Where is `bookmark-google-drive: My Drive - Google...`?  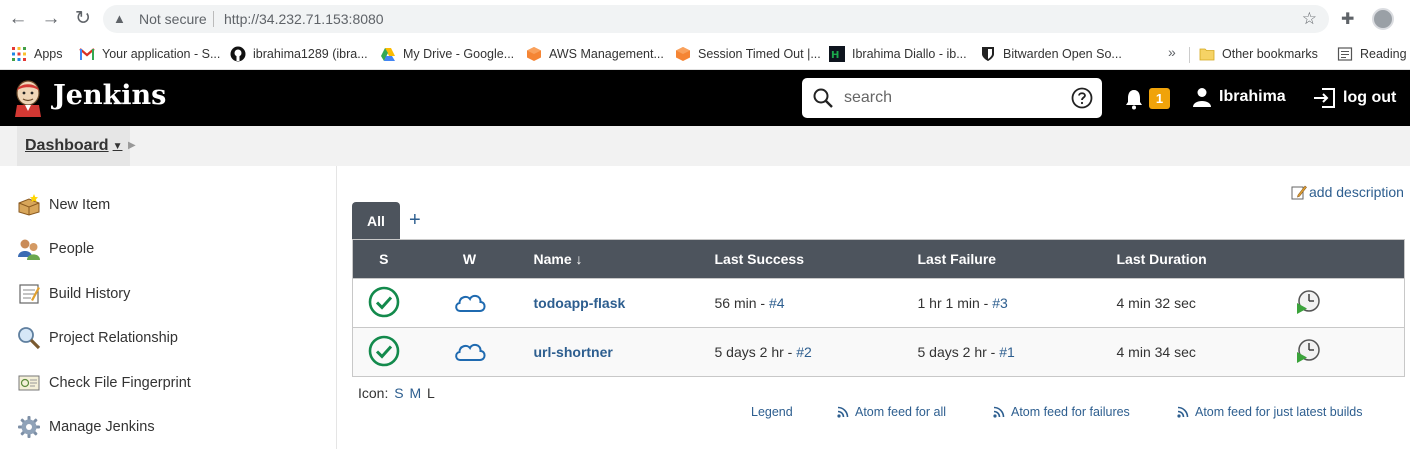
bookmark-google-drive: My Drive - Google... is located at coordinates (447, 54).